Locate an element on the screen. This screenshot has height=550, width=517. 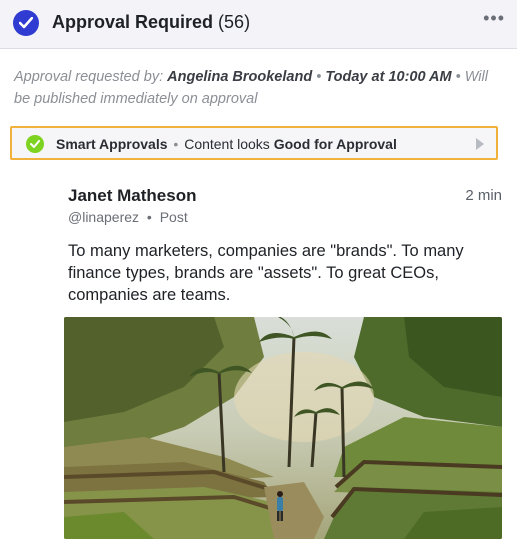
page-title: Approval Required (56) is located at coordinates (151, 22).